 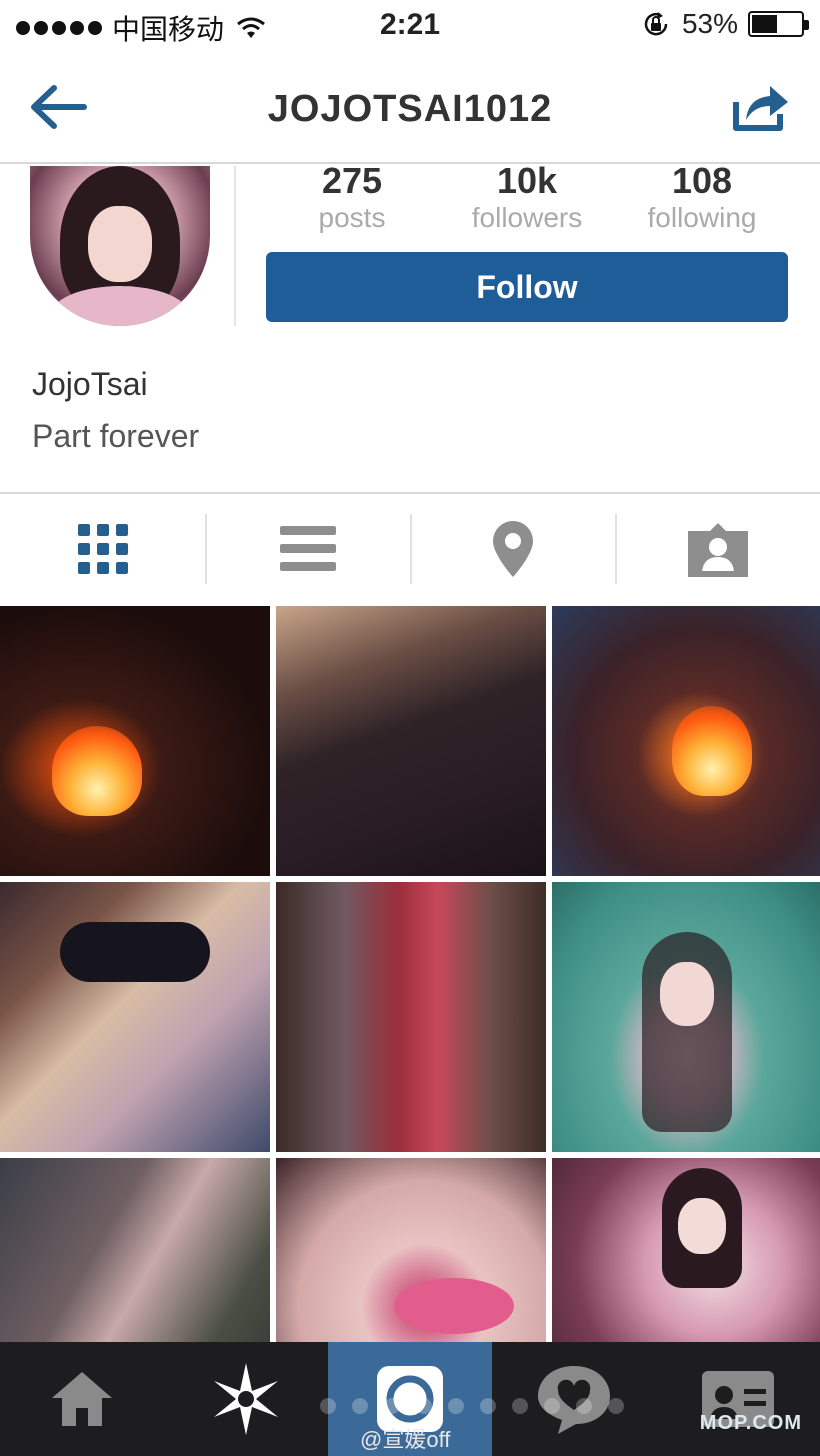 I want to click on stat-posts: 275 posts, so click(x=352, y=197).